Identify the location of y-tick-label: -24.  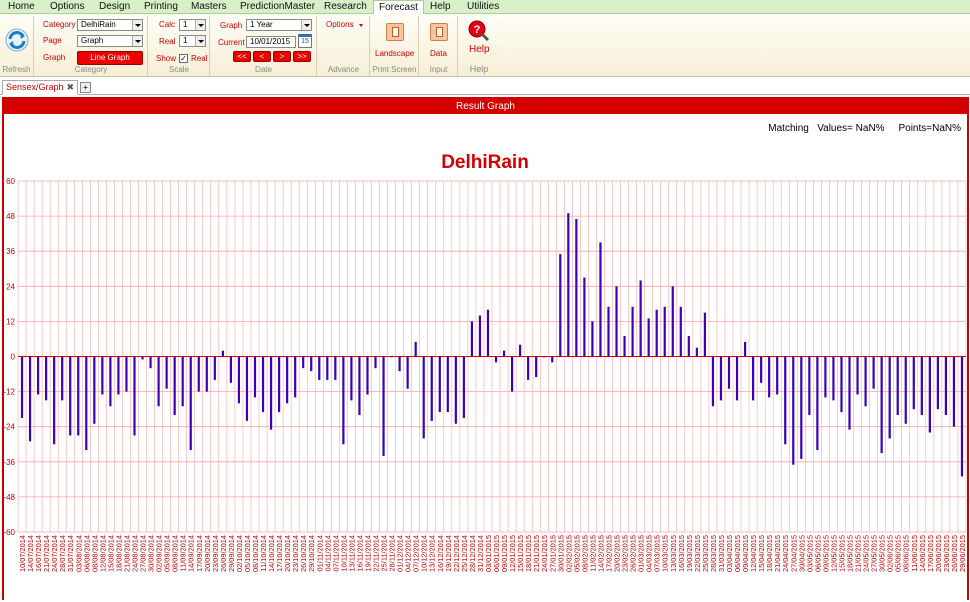
(10, 427).